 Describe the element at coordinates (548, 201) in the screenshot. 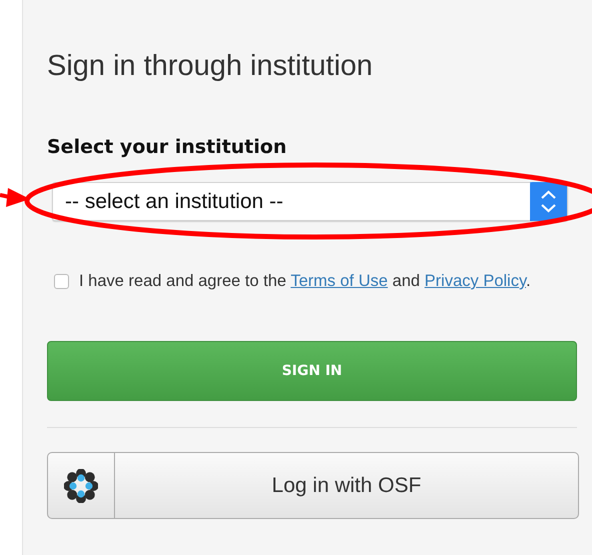

I see `chevron-icon` at that location.